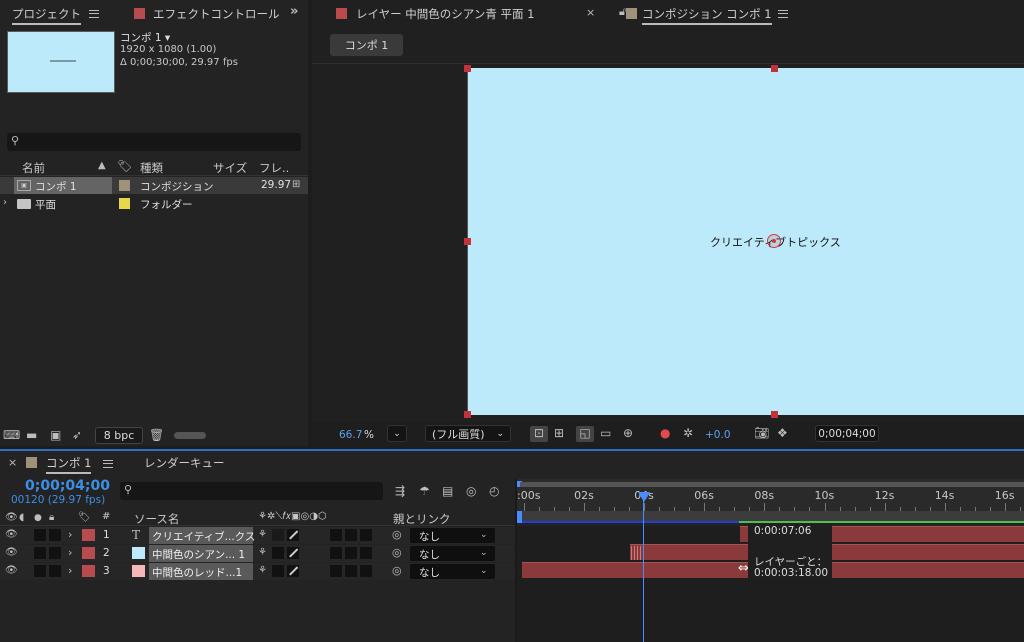  I want to click on rocket-icon: ➶, so click(77, 435).